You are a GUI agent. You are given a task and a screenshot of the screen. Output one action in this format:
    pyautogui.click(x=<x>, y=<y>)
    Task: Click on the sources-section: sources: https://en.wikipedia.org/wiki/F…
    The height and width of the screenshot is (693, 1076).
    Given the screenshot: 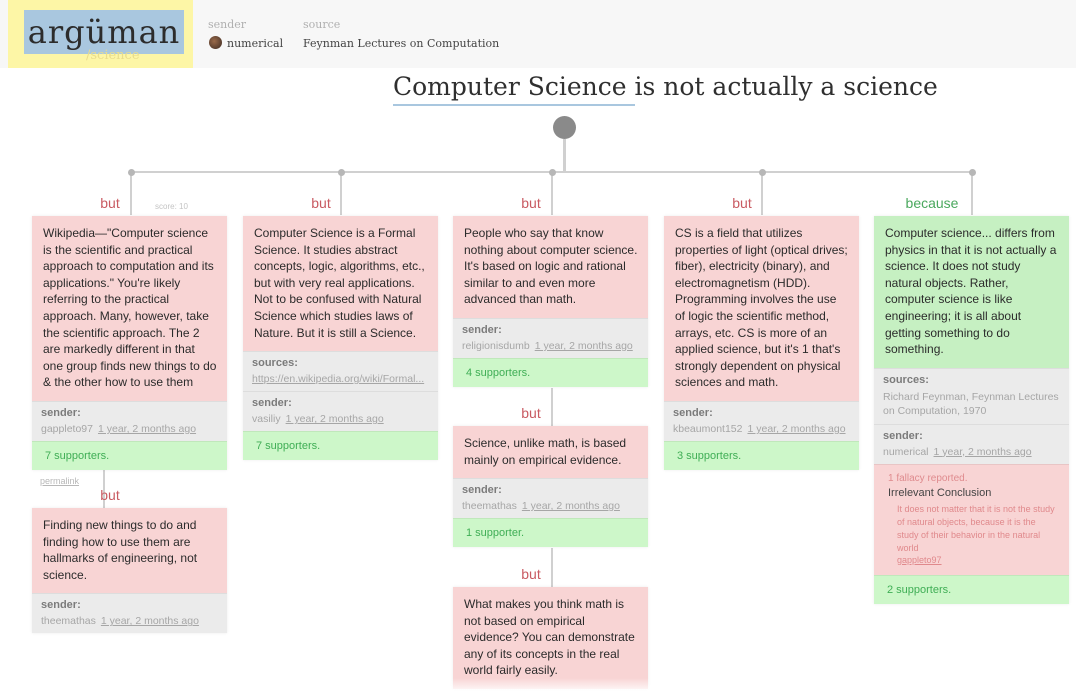 What is the action you would take?
    pyautogui.click(x=340, y=371)
    